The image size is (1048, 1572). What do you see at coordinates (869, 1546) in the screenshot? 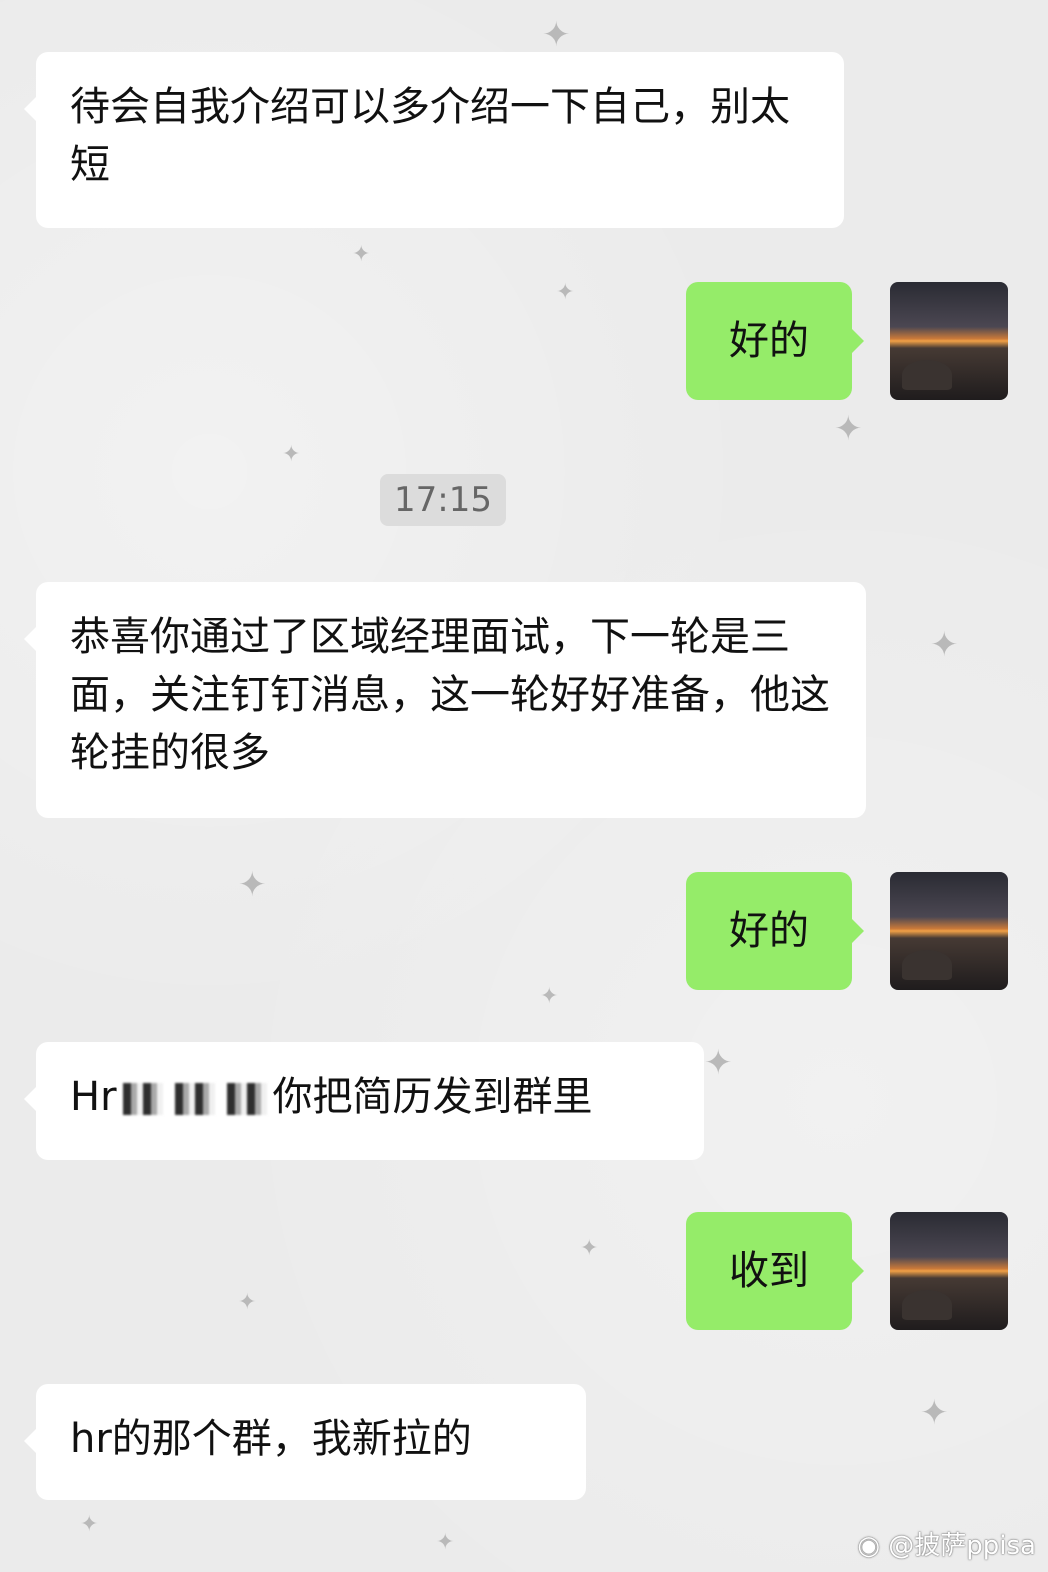
I see `weibo-logo-icon: ◉` at bounding box center [869, 1546].